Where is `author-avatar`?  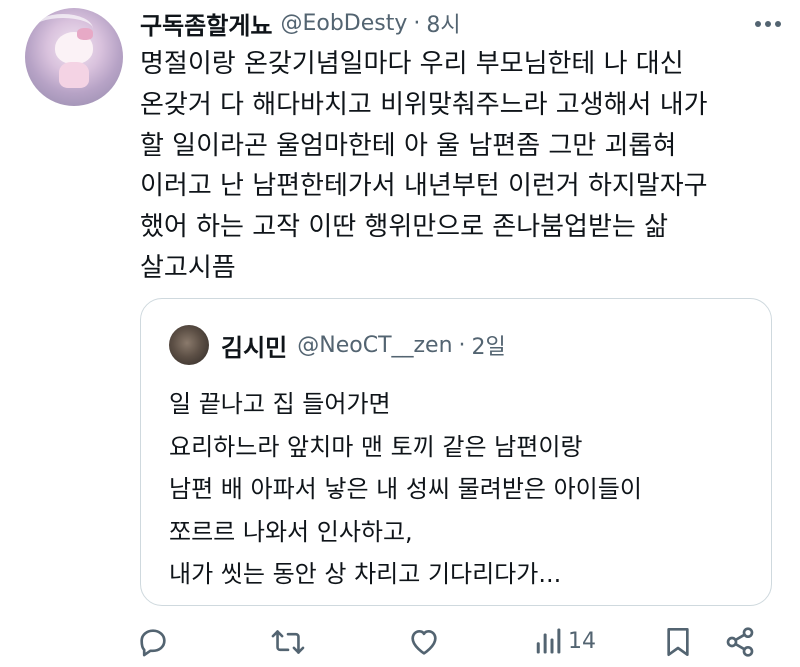 author-avatar is located at coordinates (74, 57).